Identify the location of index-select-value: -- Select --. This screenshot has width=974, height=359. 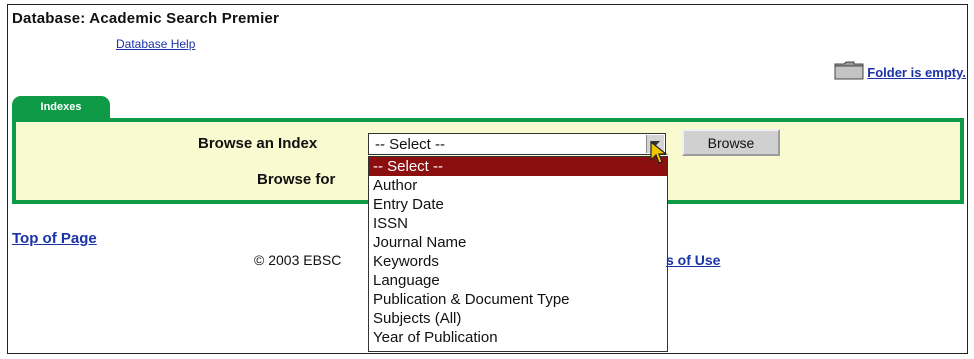
(410, 144).